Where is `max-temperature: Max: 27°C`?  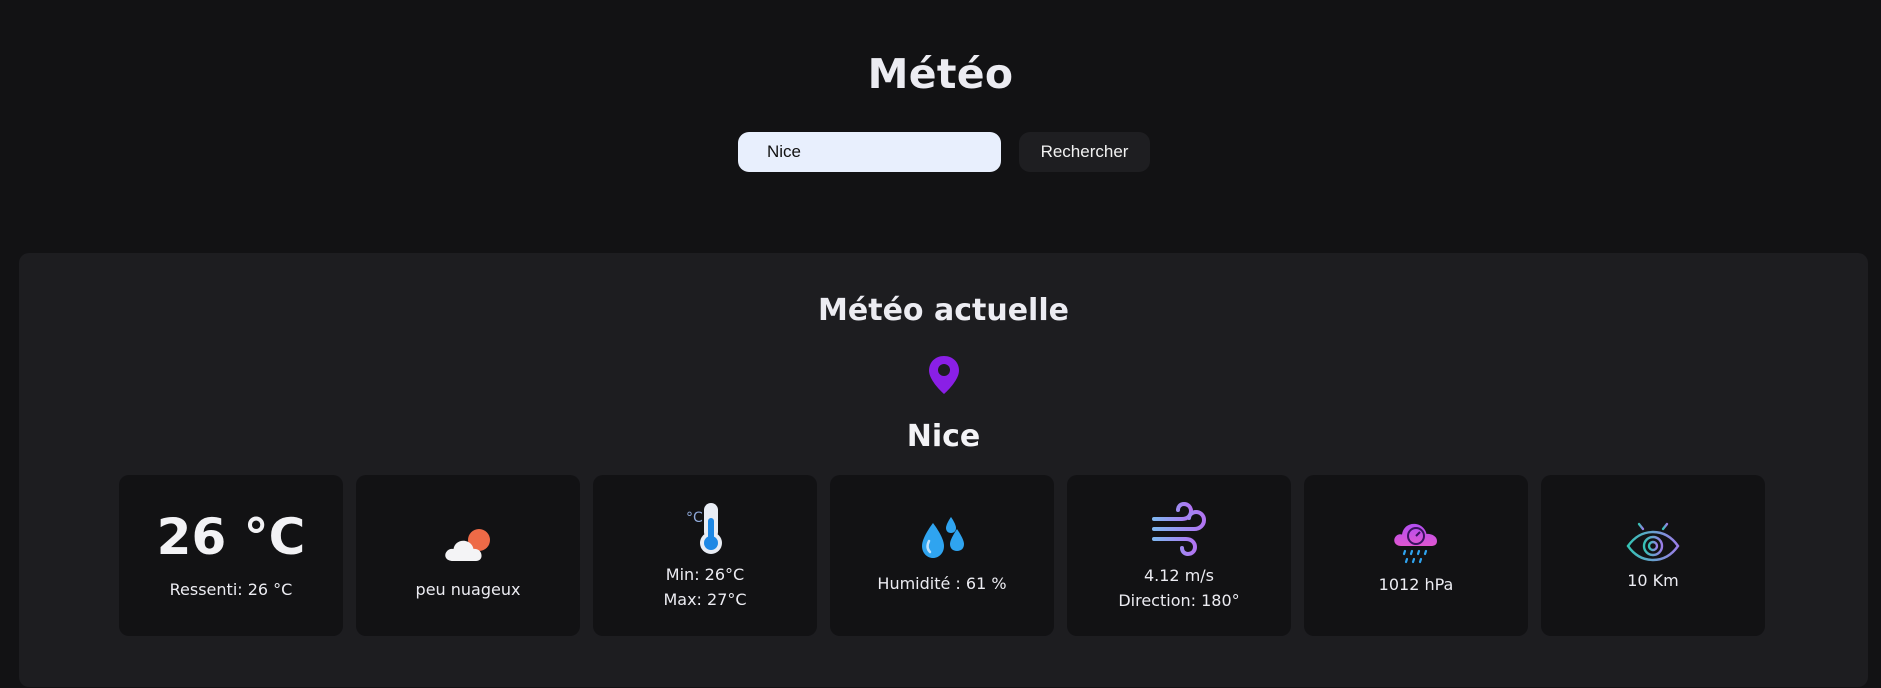 max-temperature: Max: 27°C is located at coordinates (705, 599).